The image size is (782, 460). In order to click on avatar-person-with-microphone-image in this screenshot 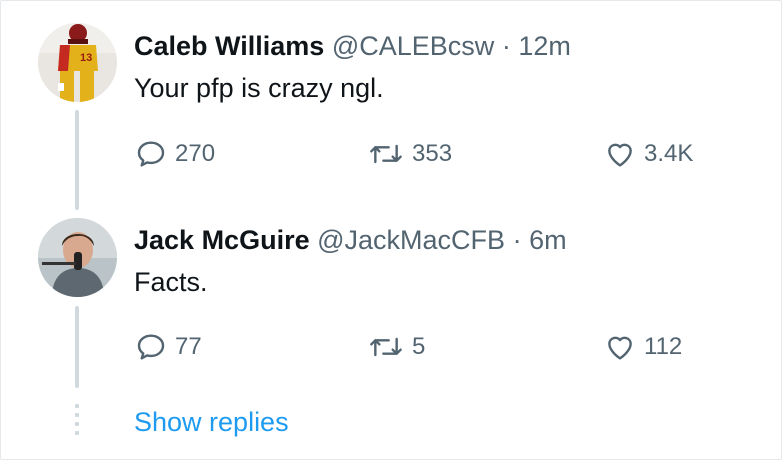, I will do `click(77, 257)`.